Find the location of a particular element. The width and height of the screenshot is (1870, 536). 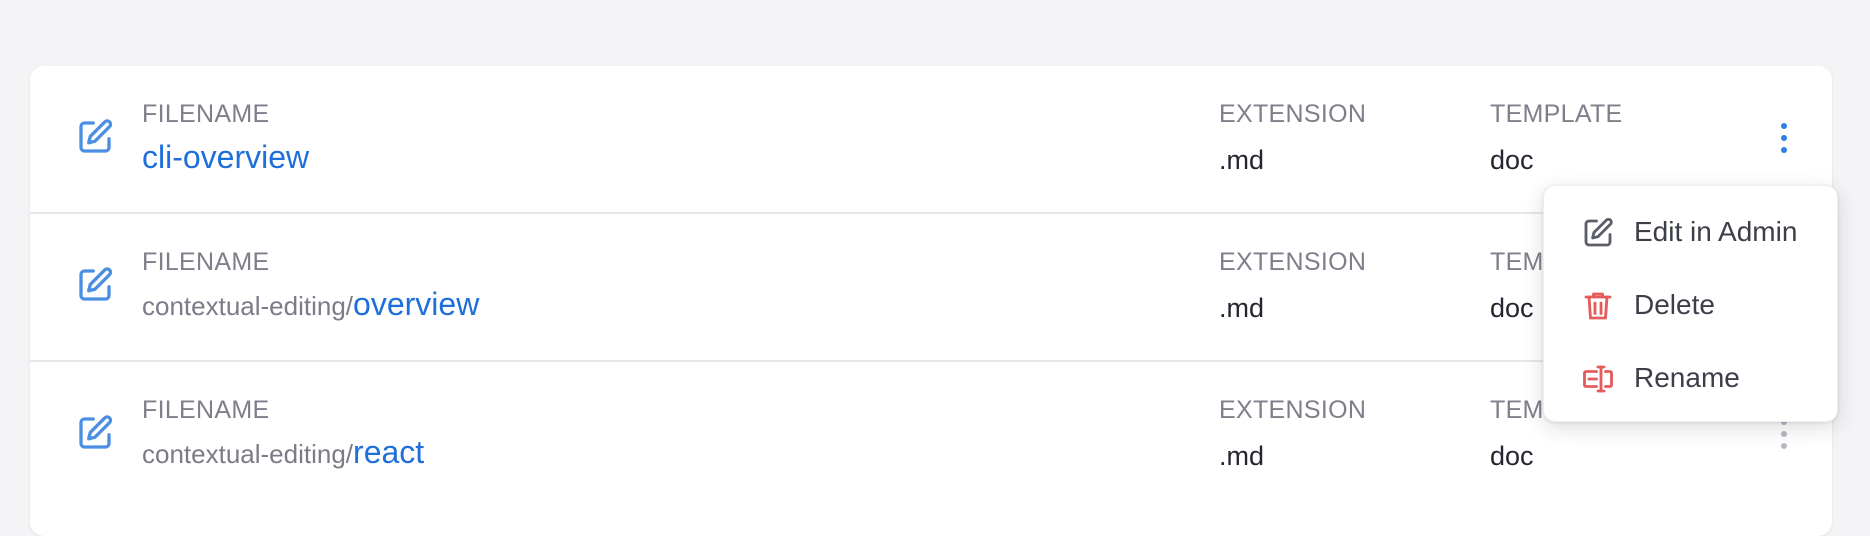

filename-link: cli-overview is located at coordinates (225, 157).